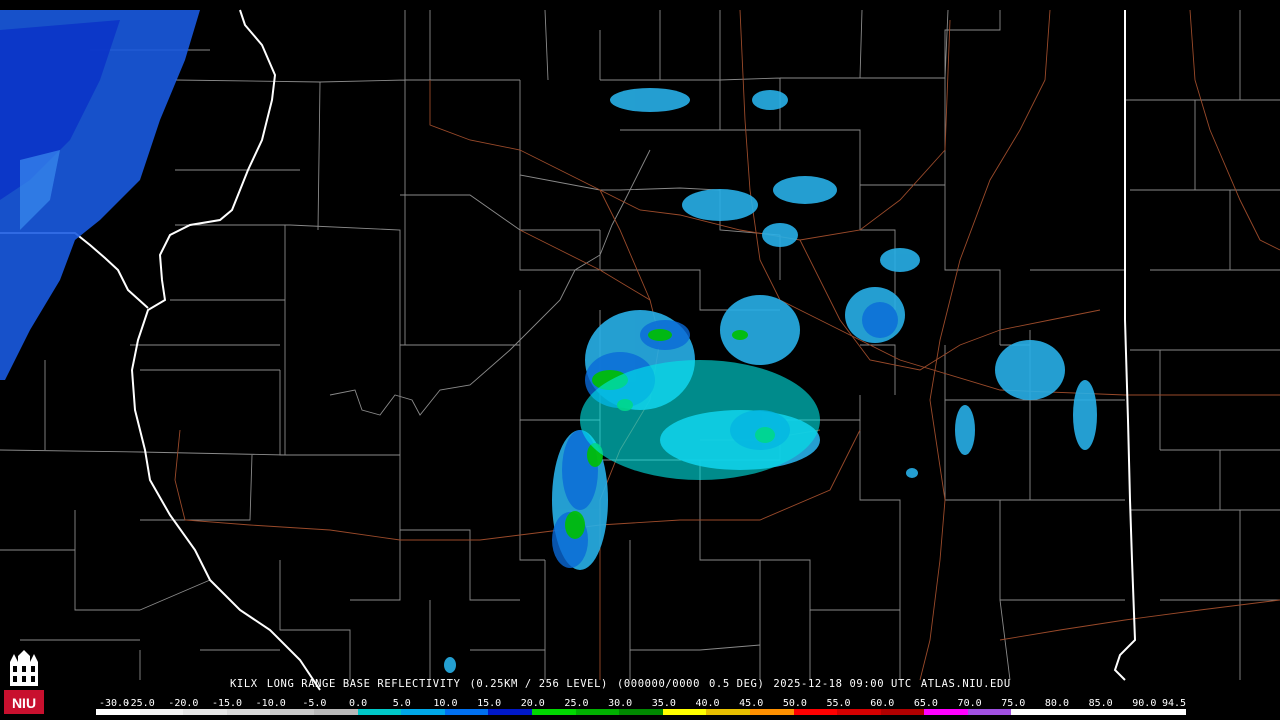 This screenshot has height=720, width=1280. What do you see at coordinates (576, 703) in the screenshot?
I see `scale-tick-label: 25.0` at bounding box center [576, 703].